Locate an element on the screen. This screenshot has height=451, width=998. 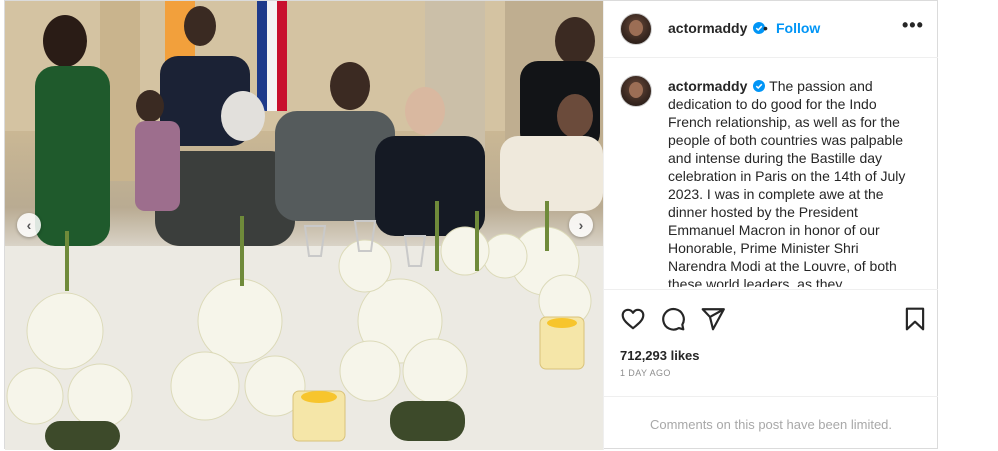
heart-icon is located at coordinates (633, 319).